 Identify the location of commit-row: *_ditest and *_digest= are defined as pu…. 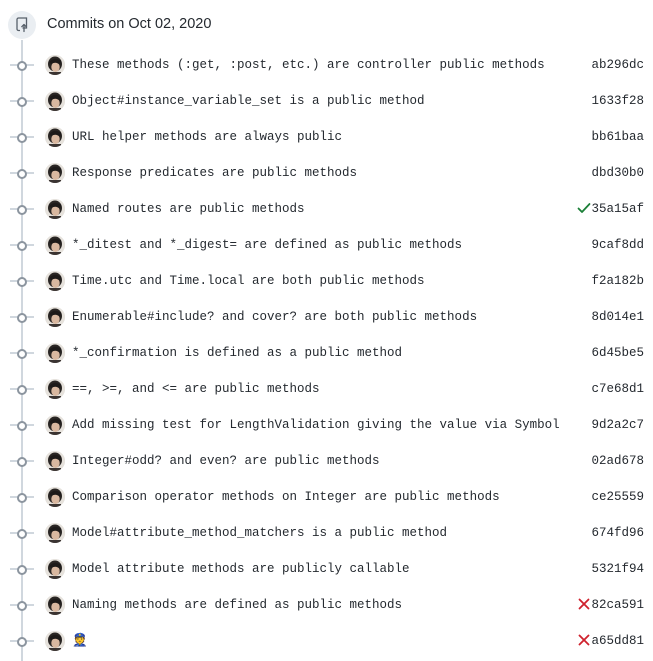
(326, 245).